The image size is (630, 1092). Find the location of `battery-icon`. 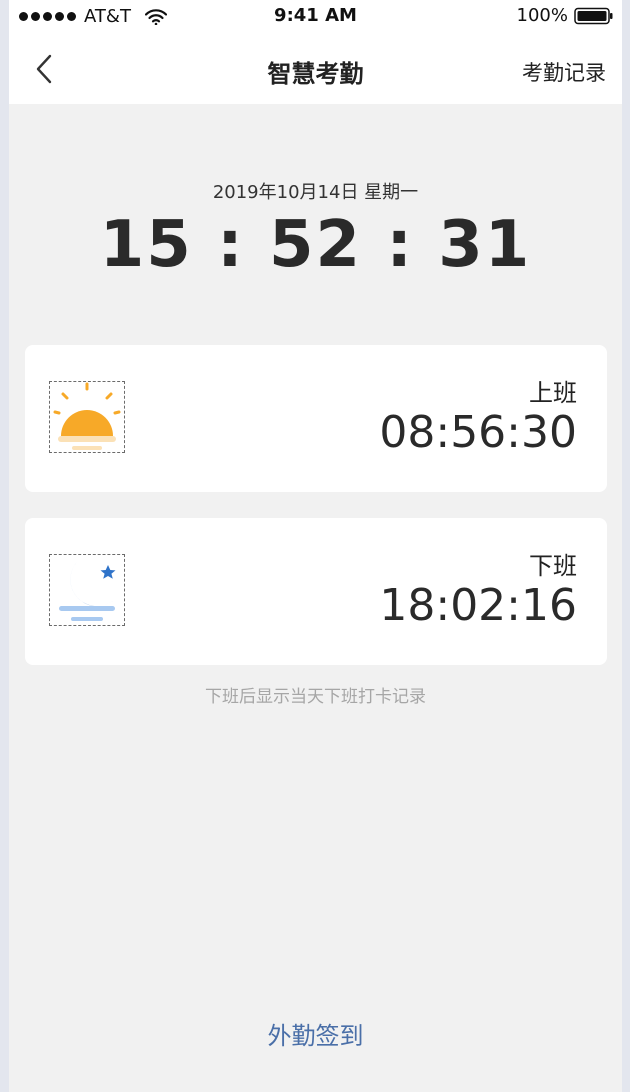

battery-icon is located at coordinates (593, 15).